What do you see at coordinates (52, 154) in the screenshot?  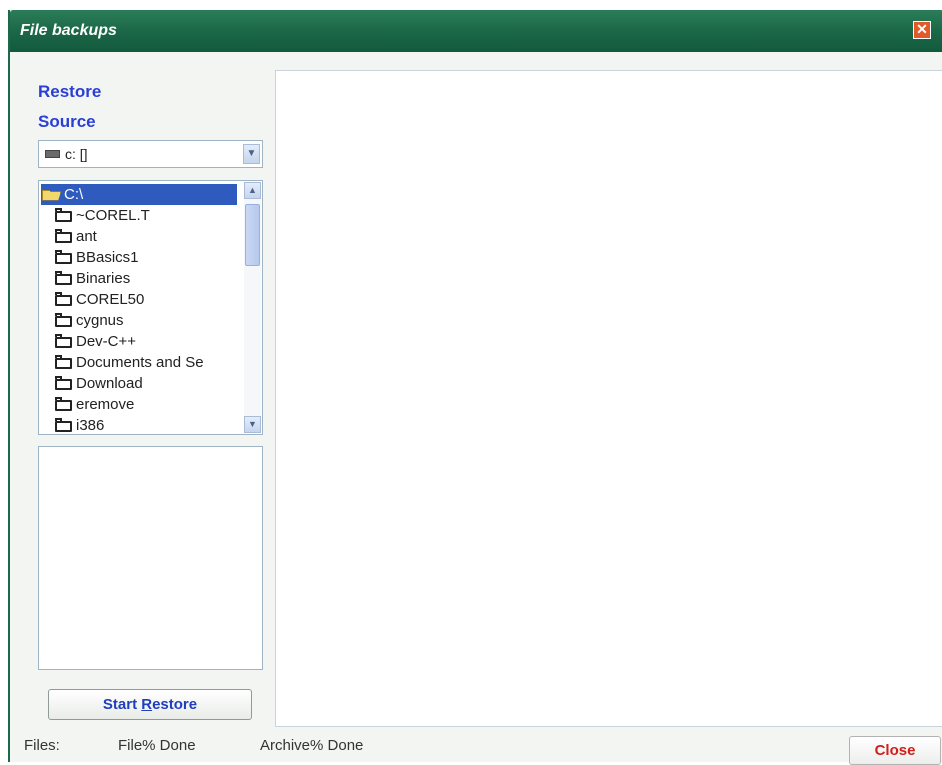 I see `drive-icon` at bounding box center [52, 154].